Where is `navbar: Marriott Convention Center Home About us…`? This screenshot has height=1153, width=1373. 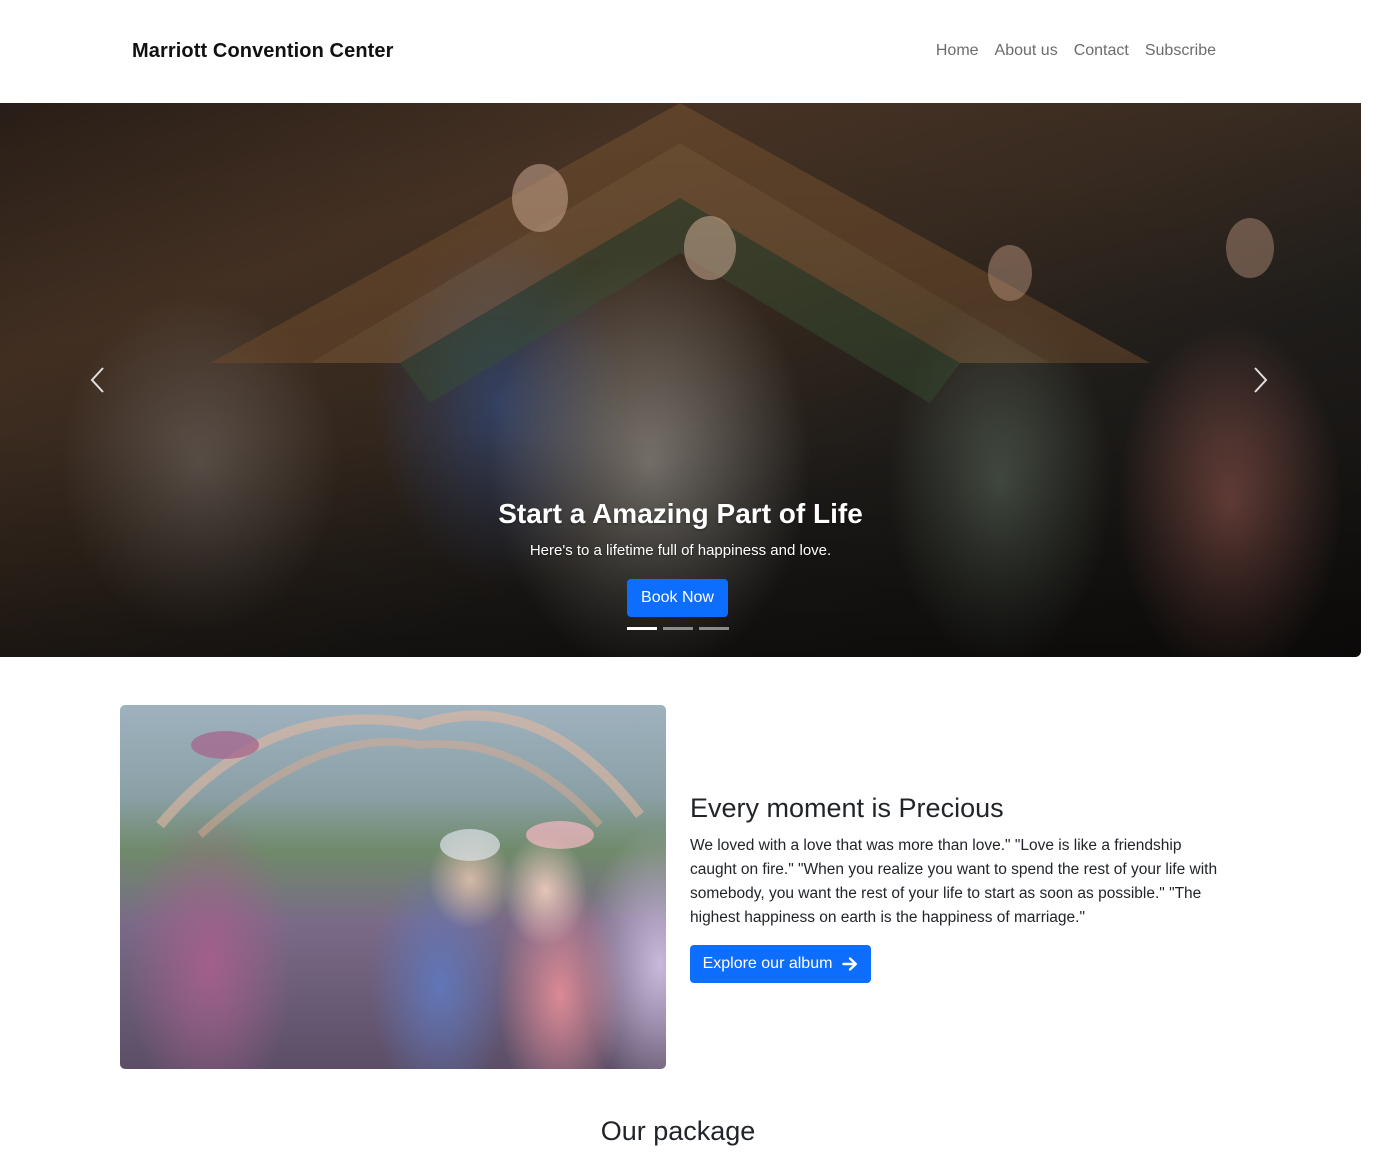 navbar: Marriott Convention Center Home About us… is located at coordinates (686, 51).